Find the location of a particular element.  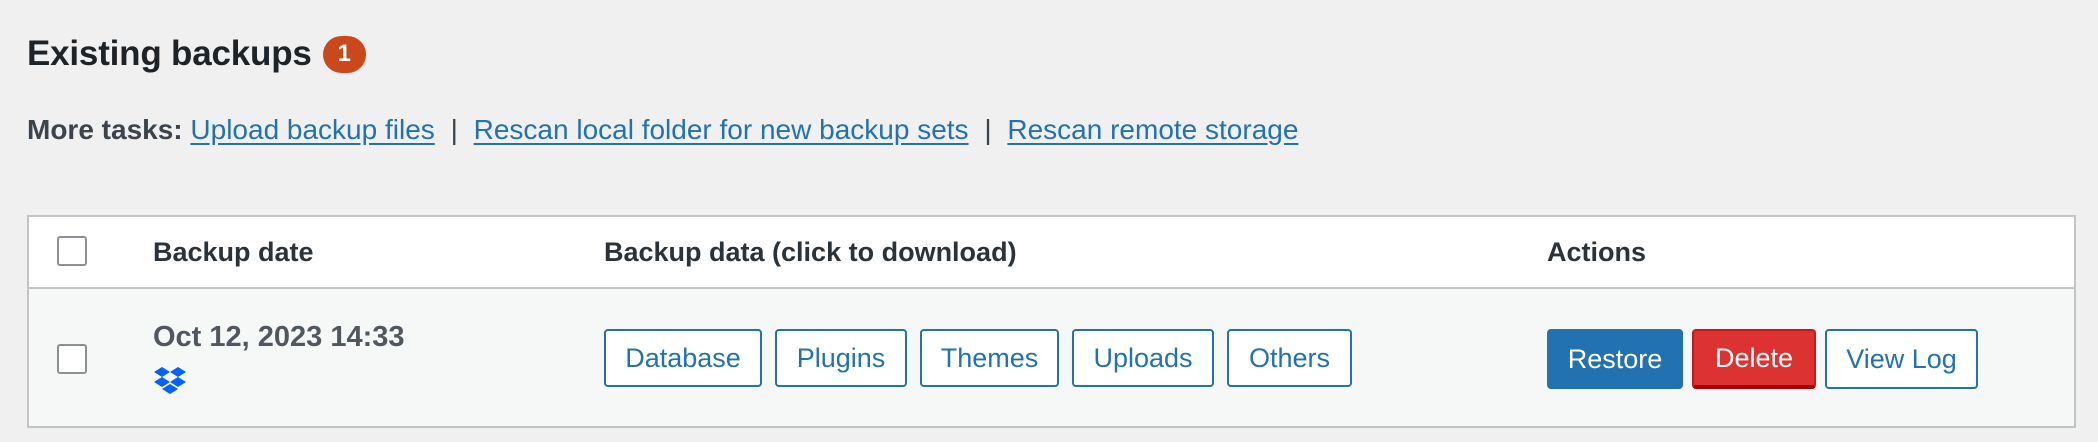

delete-button: Delete is located at coordinates (1754, 359).